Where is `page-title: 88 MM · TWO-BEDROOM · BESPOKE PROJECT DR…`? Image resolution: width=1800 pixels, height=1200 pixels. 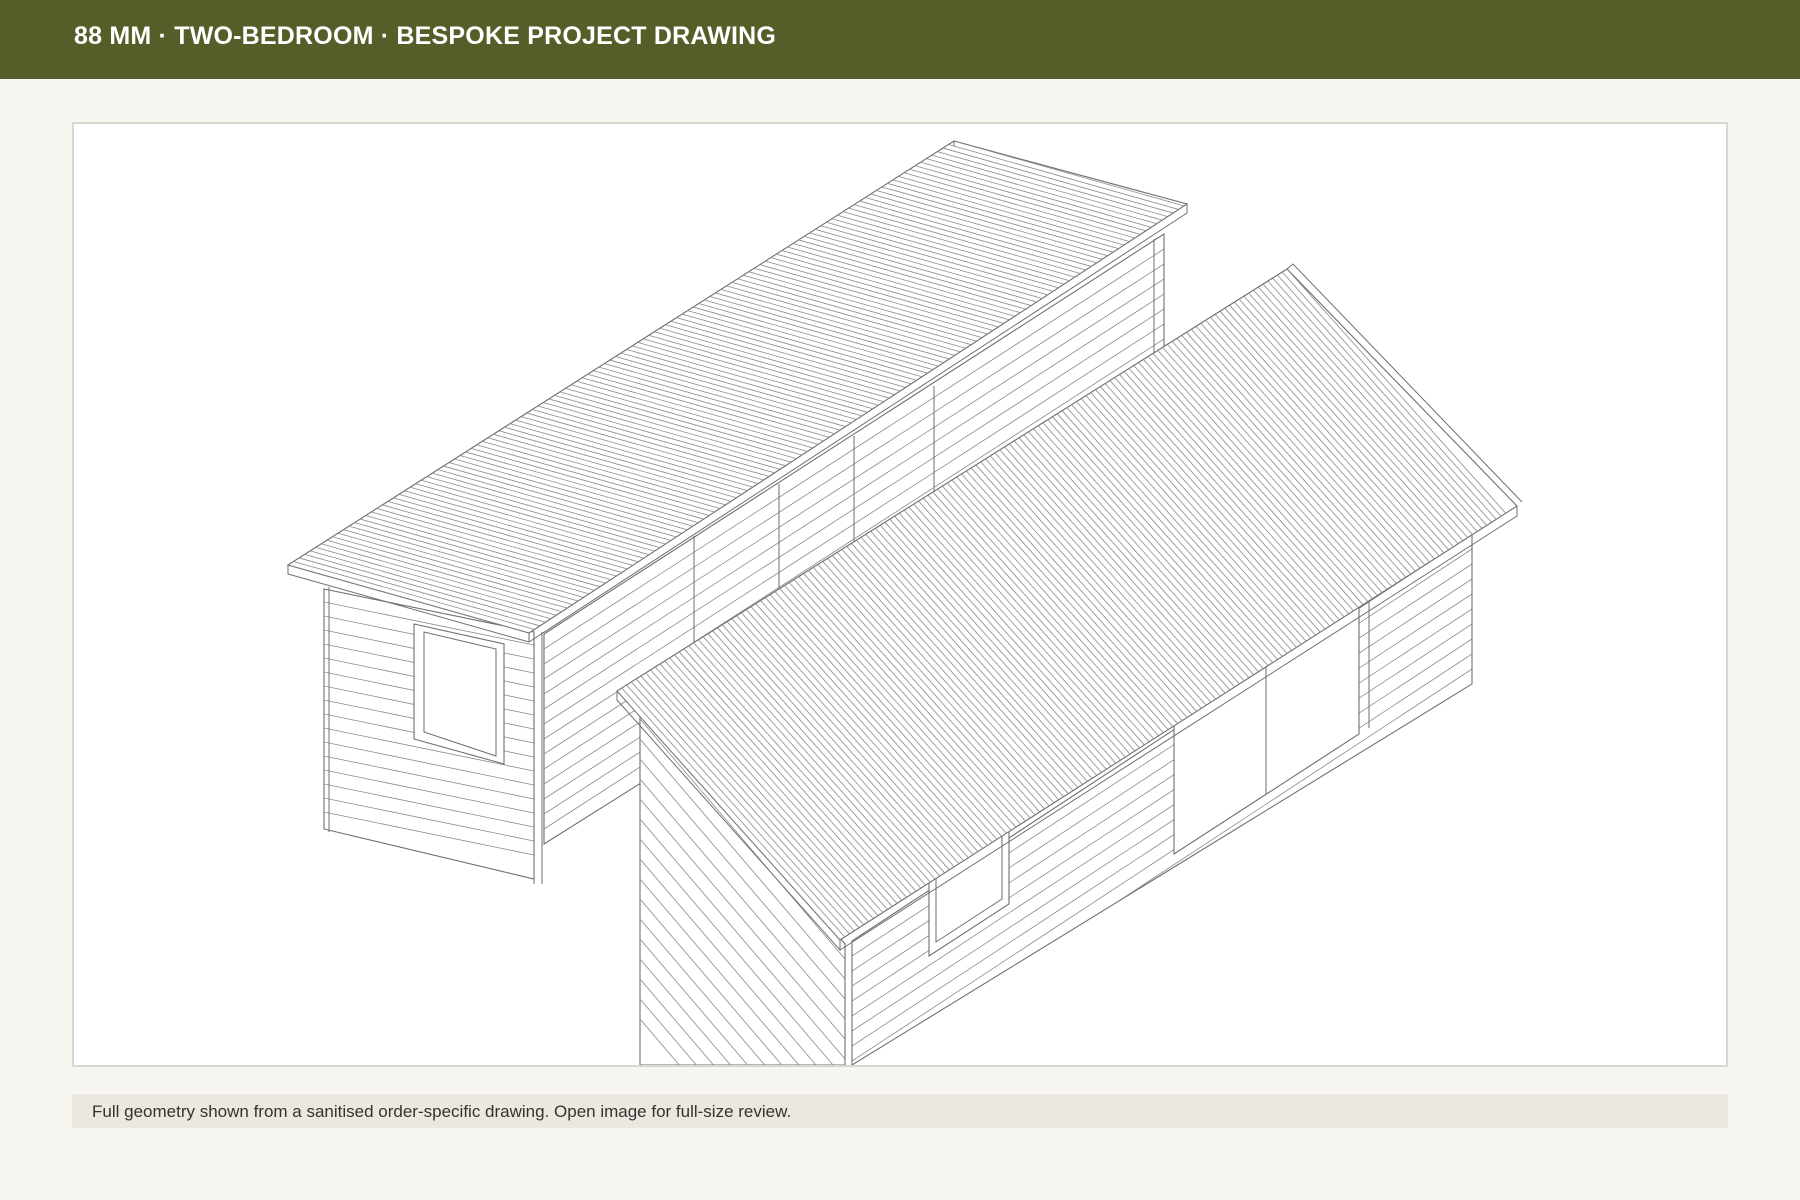 page-title: 88 MM · TWO-BEDROOM · BESPOKE PROJECT DR… is located at coordinates (425, 36).